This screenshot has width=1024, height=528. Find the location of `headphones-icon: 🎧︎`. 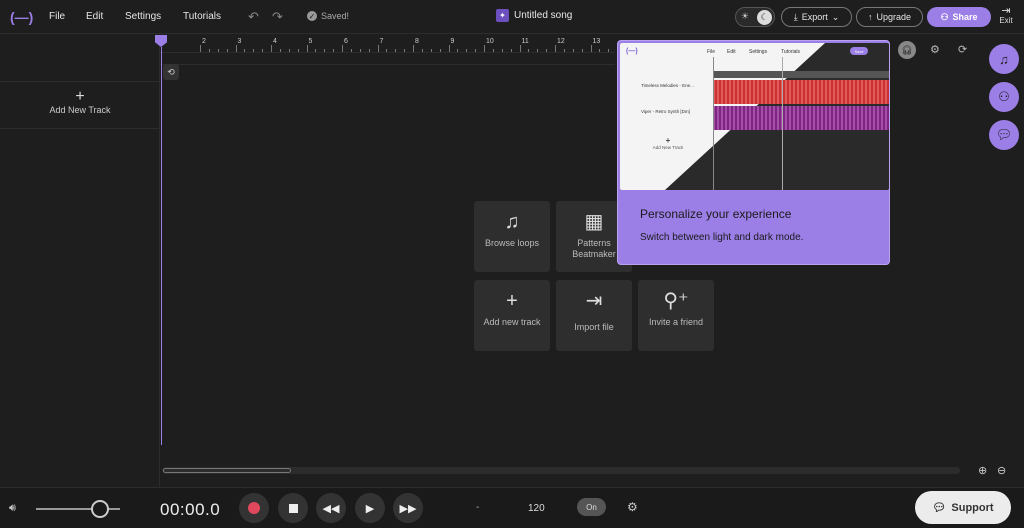

headphones-icon: 🎧︎ is located at coordinates (907, 50).